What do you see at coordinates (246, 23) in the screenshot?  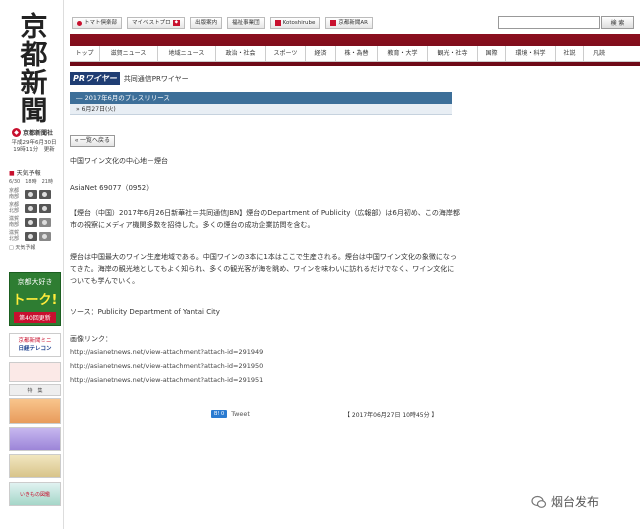 I see `welfare-button: 福祉事業団` at bounding box center [246, 23].